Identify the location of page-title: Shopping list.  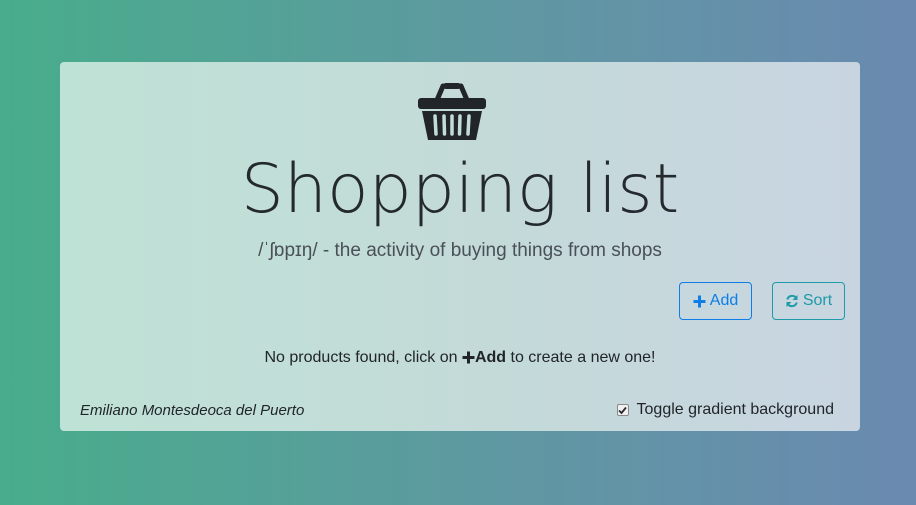
(460, 189).